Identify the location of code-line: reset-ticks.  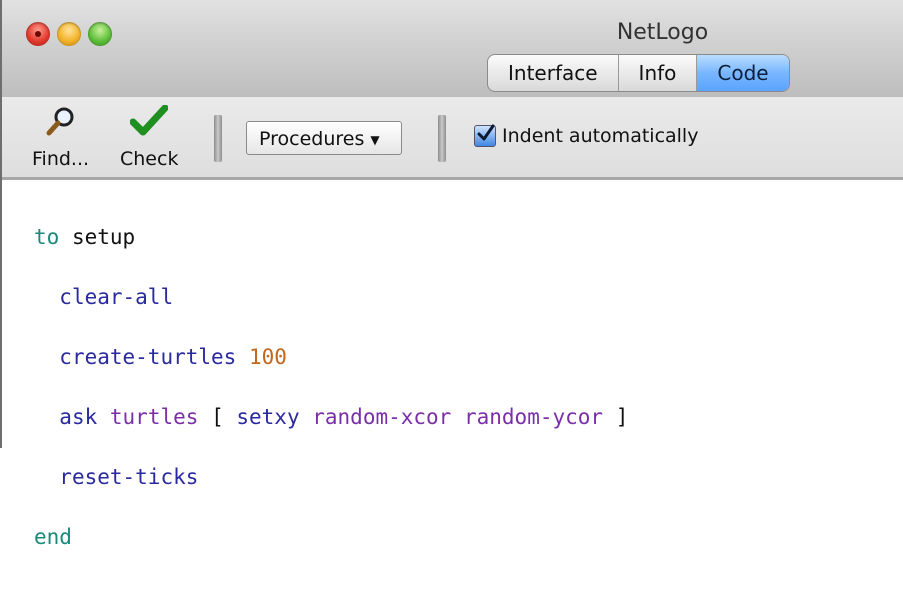
(468, 477).